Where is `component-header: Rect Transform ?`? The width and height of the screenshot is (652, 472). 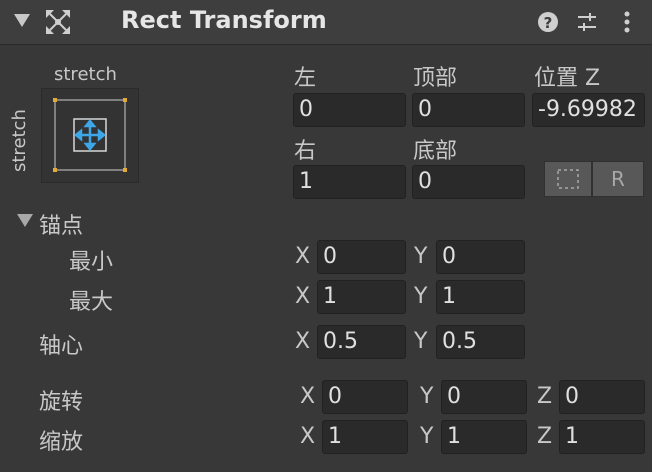 component-header: Rect Transform ? is located at coordinates (326, 22).